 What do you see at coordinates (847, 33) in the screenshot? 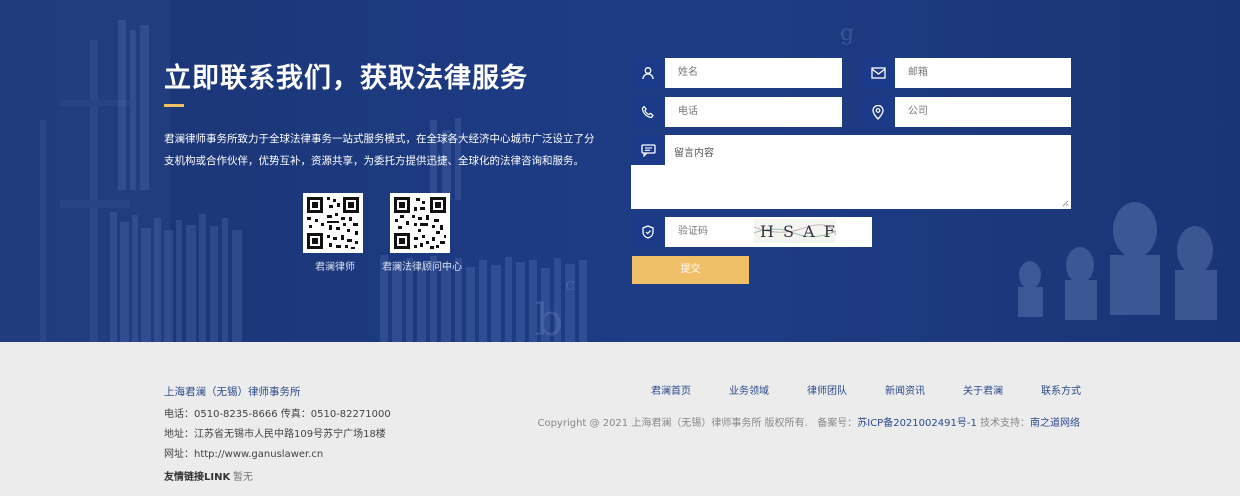
I see `svg-text: g` at bounding box center [847, 33].